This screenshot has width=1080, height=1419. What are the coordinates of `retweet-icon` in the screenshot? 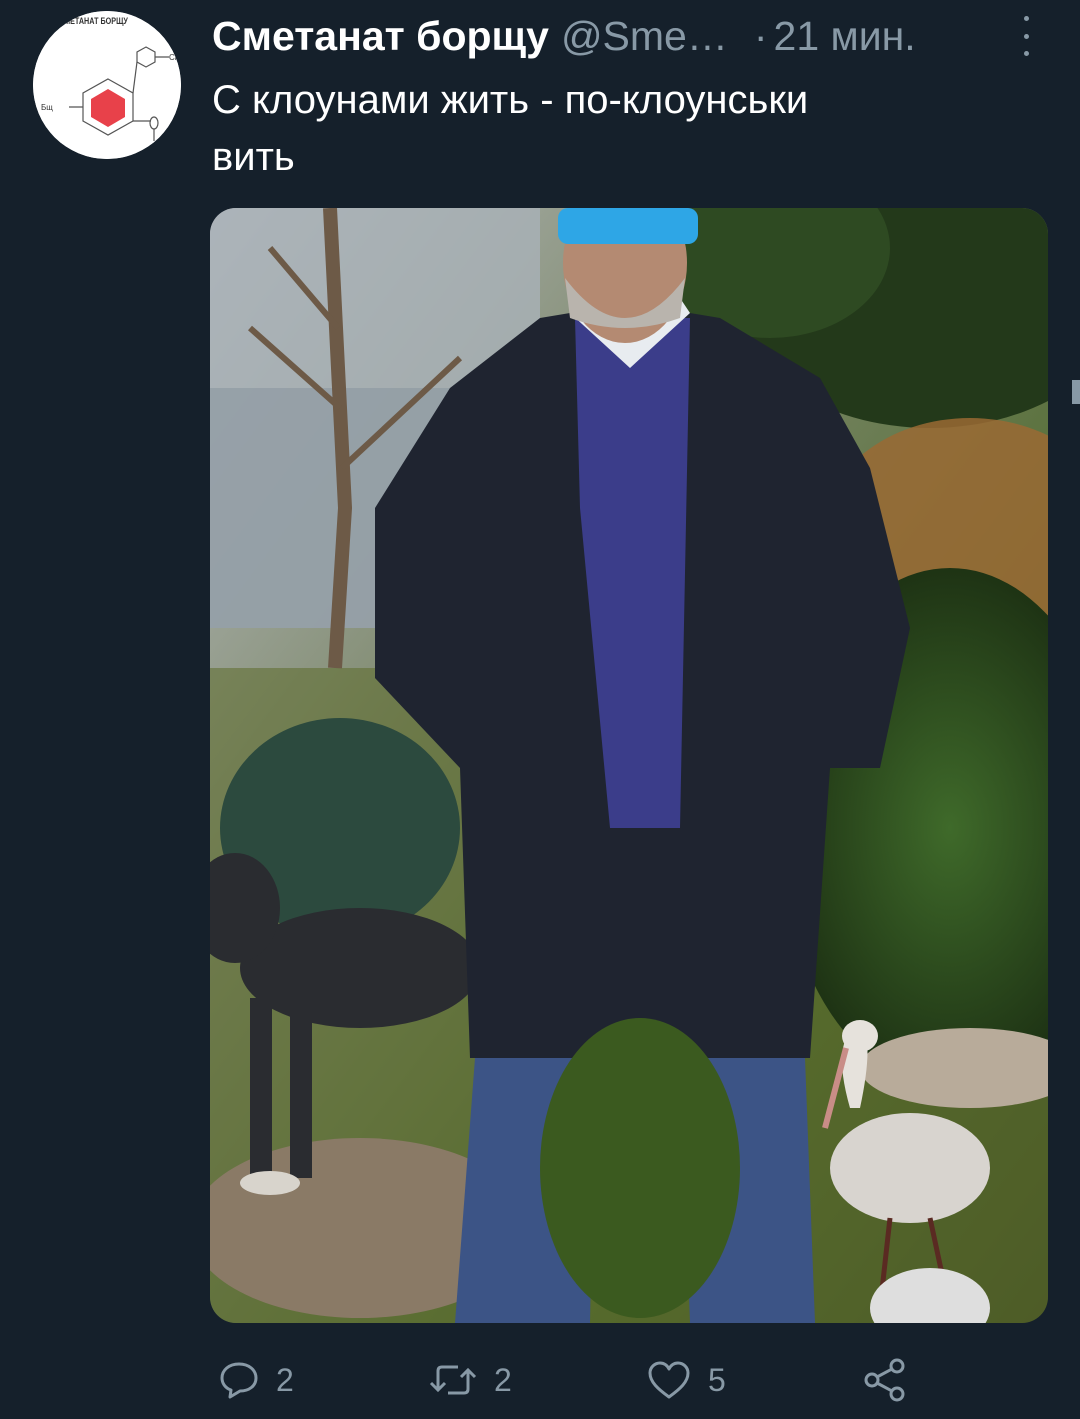 It's located at (453, 1380).